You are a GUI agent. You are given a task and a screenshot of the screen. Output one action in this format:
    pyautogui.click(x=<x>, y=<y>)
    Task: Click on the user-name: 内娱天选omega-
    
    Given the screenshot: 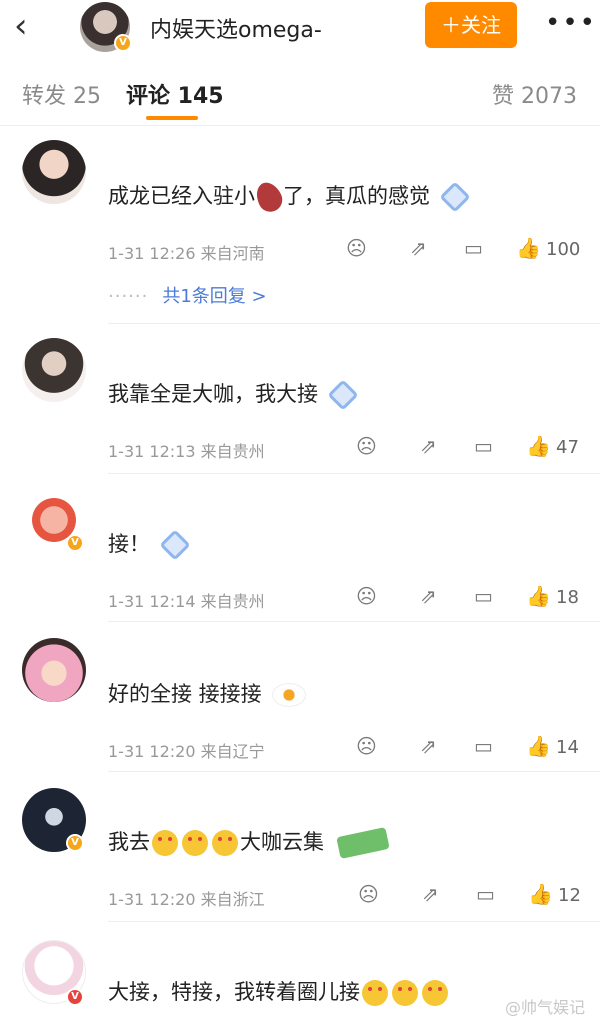 What is the action you would take?
    pyautogui.click(x=236, y=28)
    